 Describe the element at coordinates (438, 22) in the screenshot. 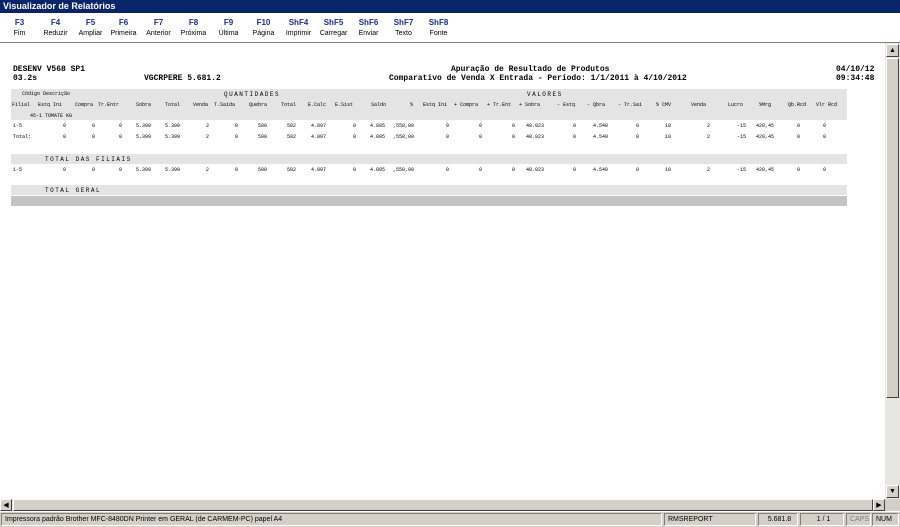

I see `toolbar-key: ShF8` at that location.